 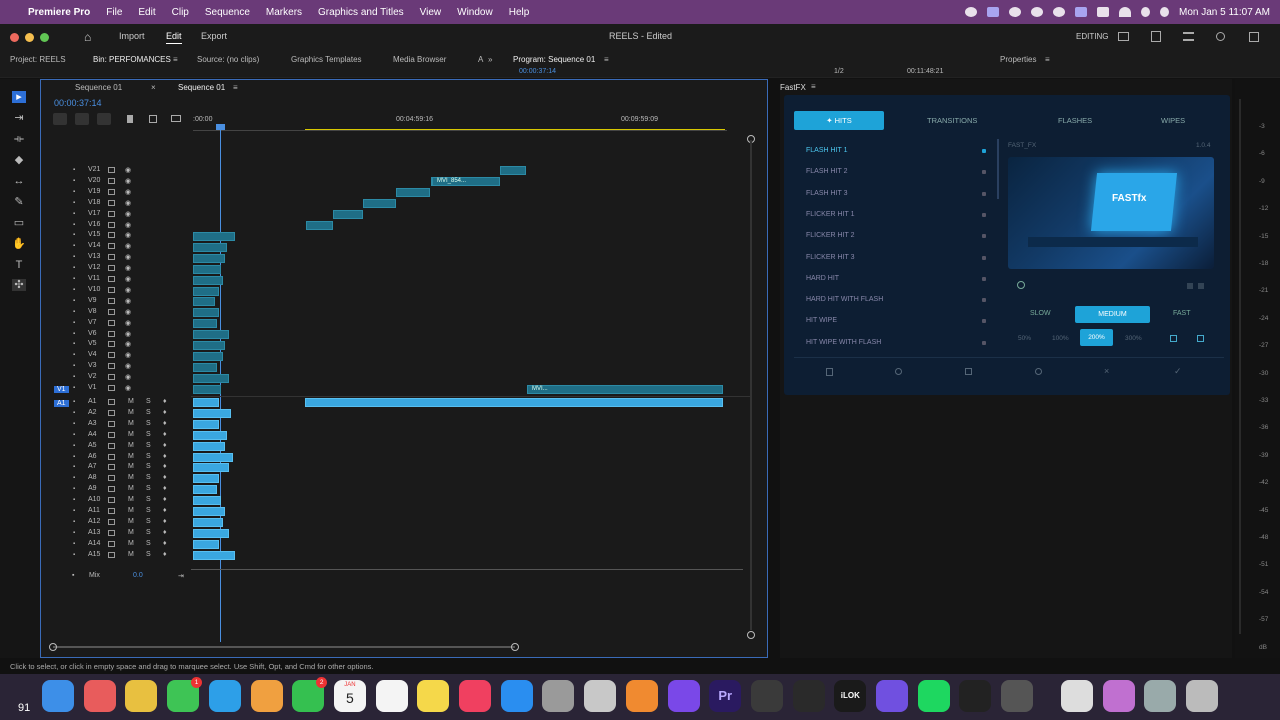 What do you see at coordinates (1201, 696) in the screenshot?
I see `trash-icon` at bounding box center [1201, 696].